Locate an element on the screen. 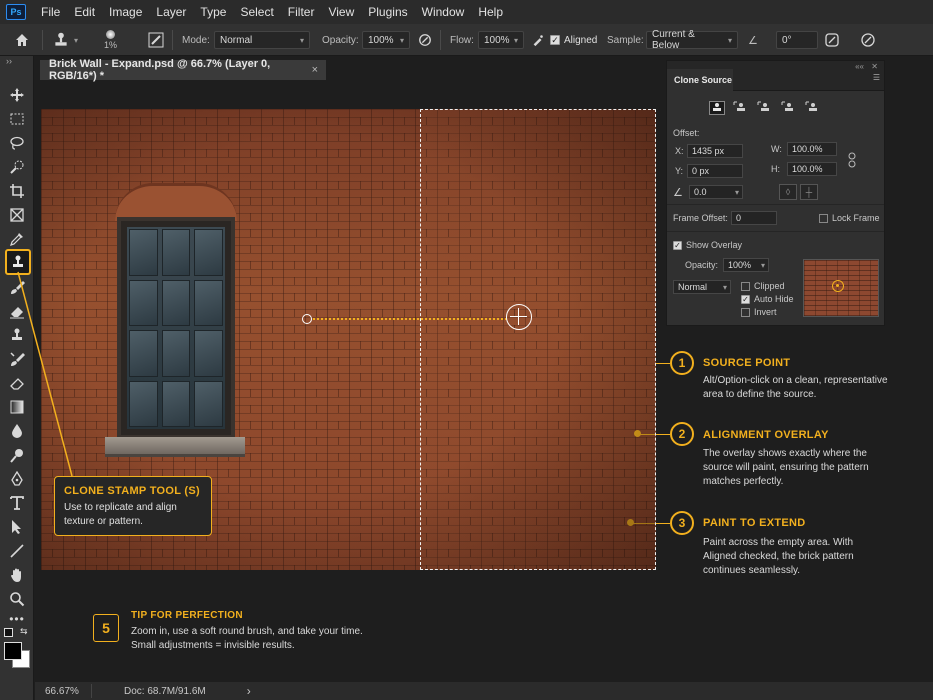 The width and height of the screenshot is (933, 700). lock-frame-checkbox: Lock Frame is located at coordinates (849, 218).